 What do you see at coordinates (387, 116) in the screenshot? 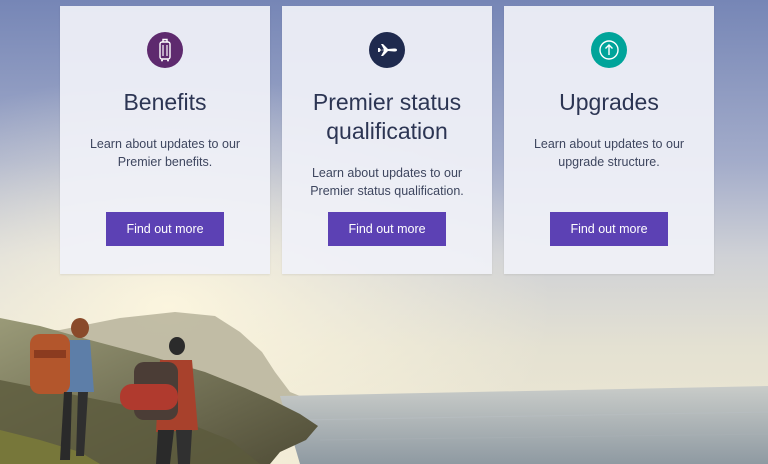
I see `card-title: Premier status qualification` at bounding box center [387, 116].